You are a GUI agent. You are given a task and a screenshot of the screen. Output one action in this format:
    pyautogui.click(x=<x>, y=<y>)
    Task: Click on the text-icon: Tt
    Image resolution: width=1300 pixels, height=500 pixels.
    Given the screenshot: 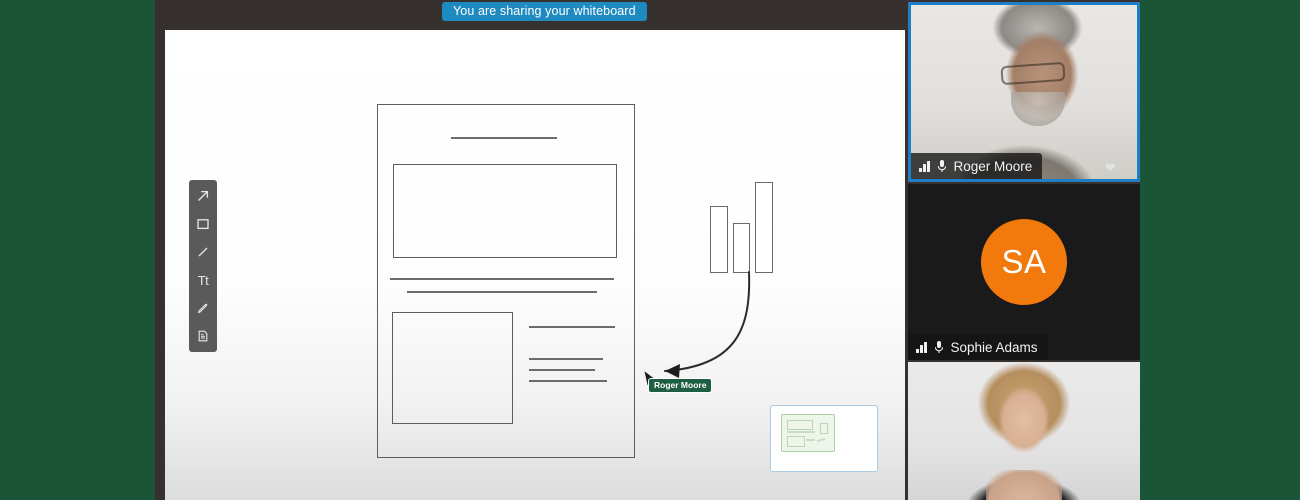 What is the action you would take?
    pyautogui.click(x=203, y=280)
    